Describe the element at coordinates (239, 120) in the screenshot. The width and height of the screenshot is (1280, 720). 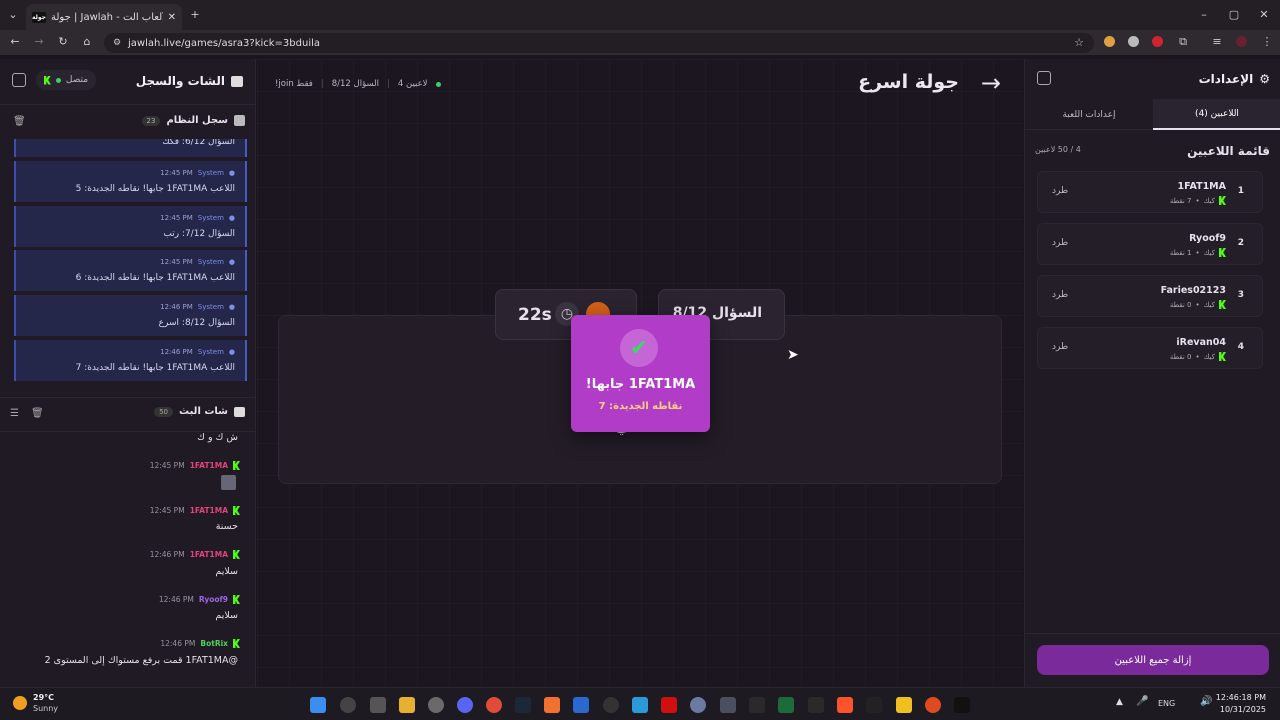
I see `info-icon` at that location.